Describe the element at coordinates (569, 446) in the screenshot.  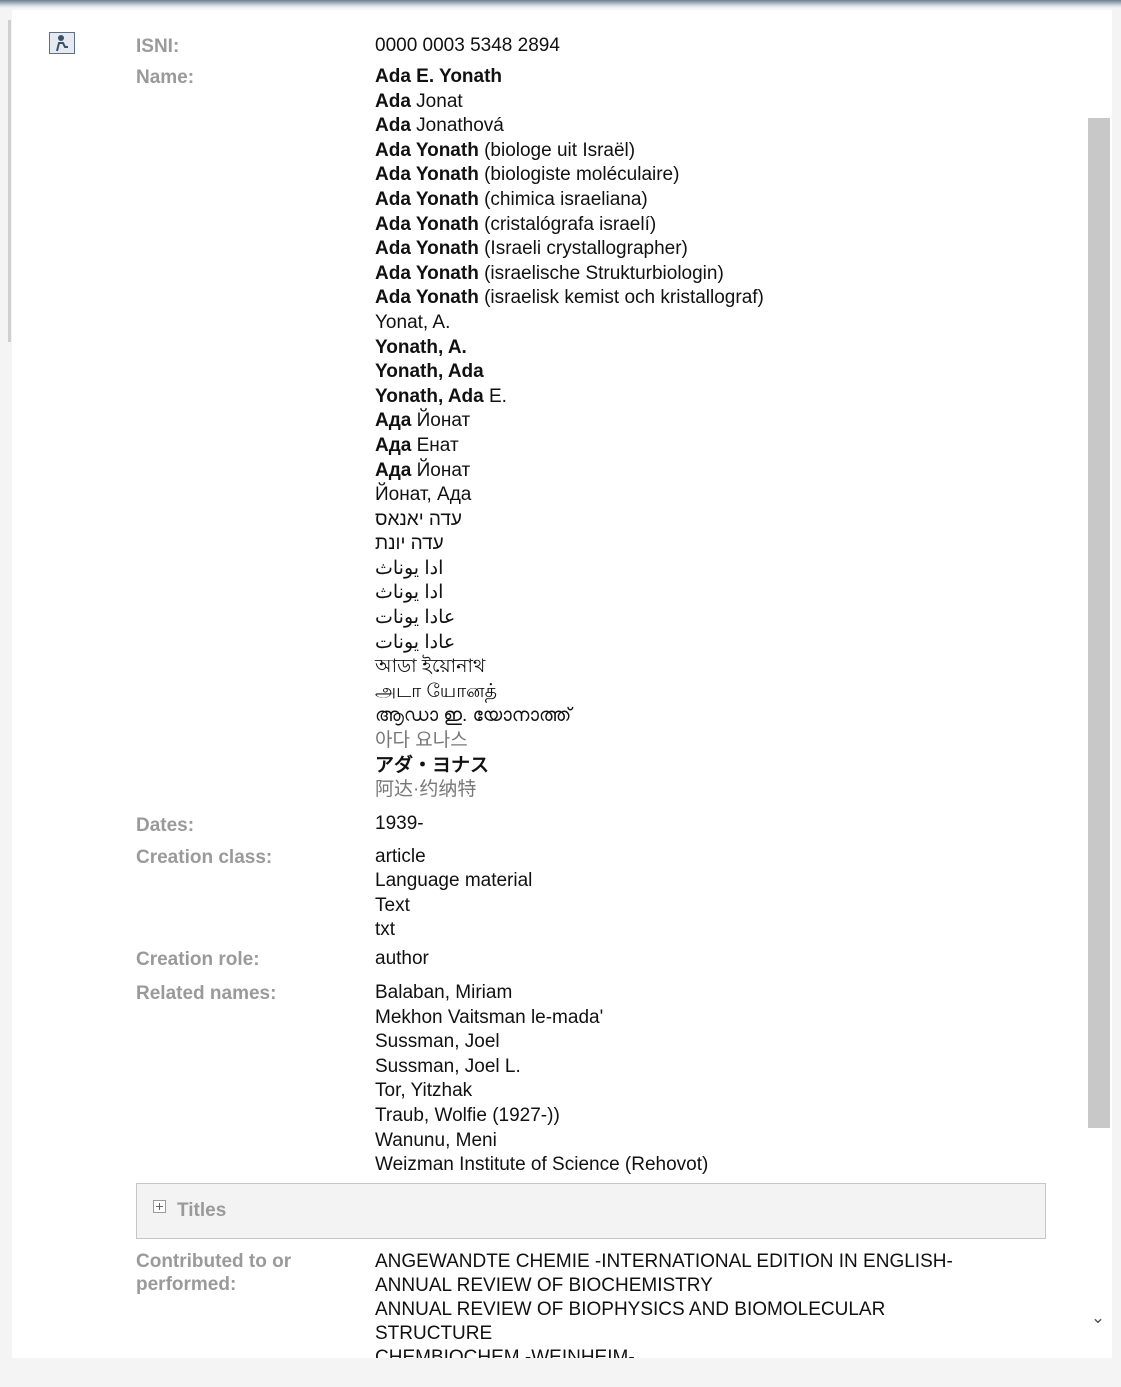
I see `name-item: Ада Енат` at that location.